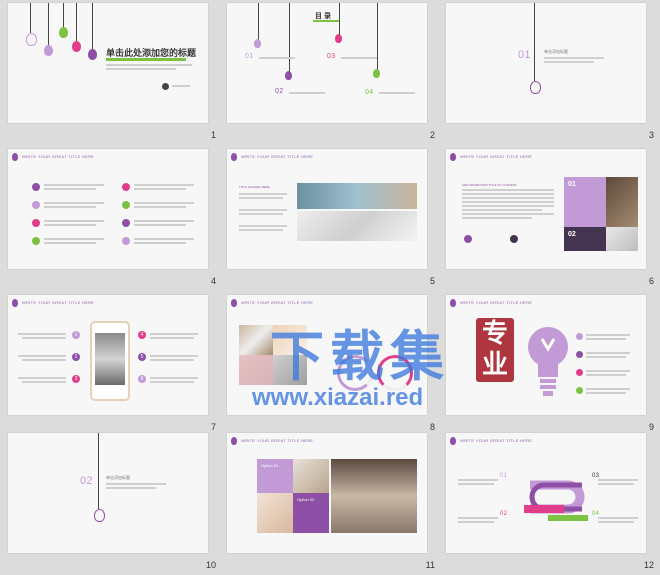 The width and height of the screenshot is (660, 575). I want to click on slide-canvas: WRITE YOUR GREAT TITLE HERE 1 2 3 4 5 6, so click(108, 355).